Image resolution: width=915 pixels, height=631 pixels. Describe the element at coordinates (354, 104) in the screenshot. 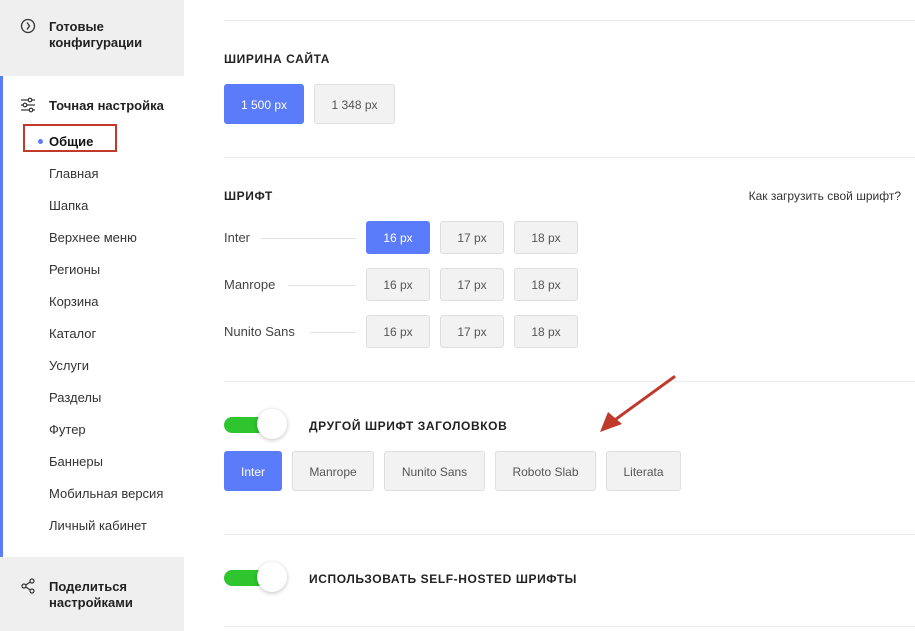

I see `width-option-1348: 1 348 px` at that location.